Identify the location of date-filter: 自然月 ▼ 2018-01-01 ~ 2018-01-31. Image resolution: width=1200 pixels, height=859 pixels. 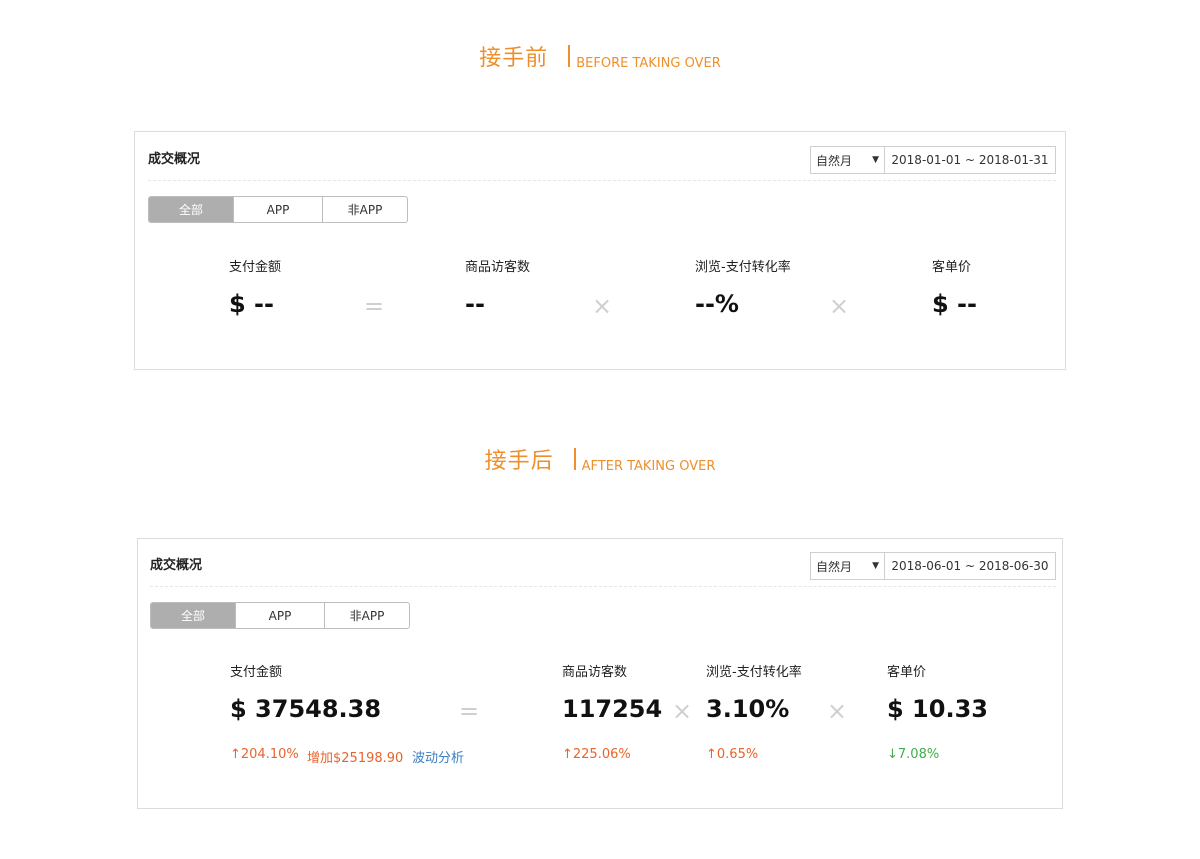
(933, 160).